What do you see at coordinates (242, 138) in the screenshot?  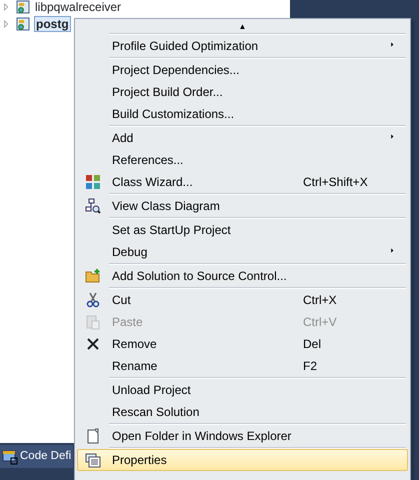 I see `menu-item: Add` at bounding box center [242, 138].